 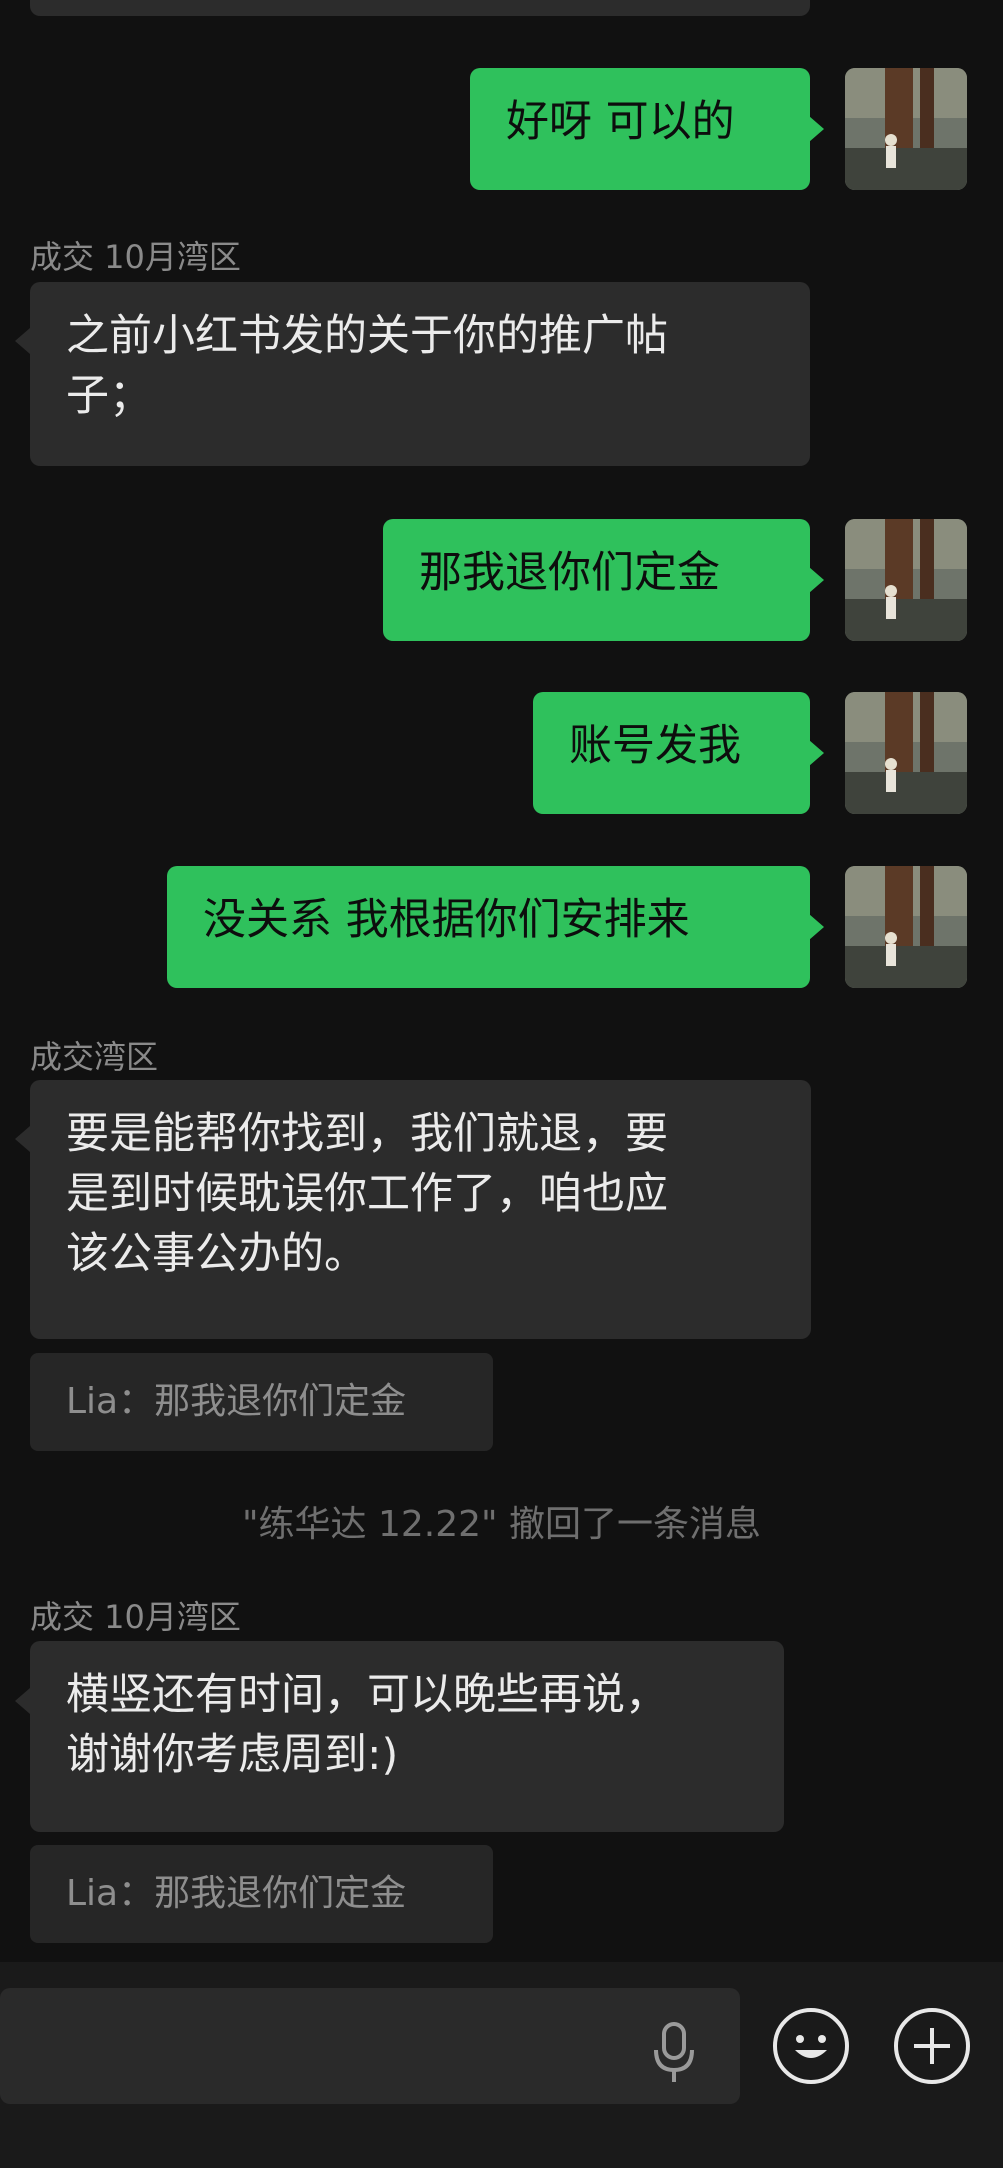 I want to click on previous-message-bubble, so click(x=420, y=8).